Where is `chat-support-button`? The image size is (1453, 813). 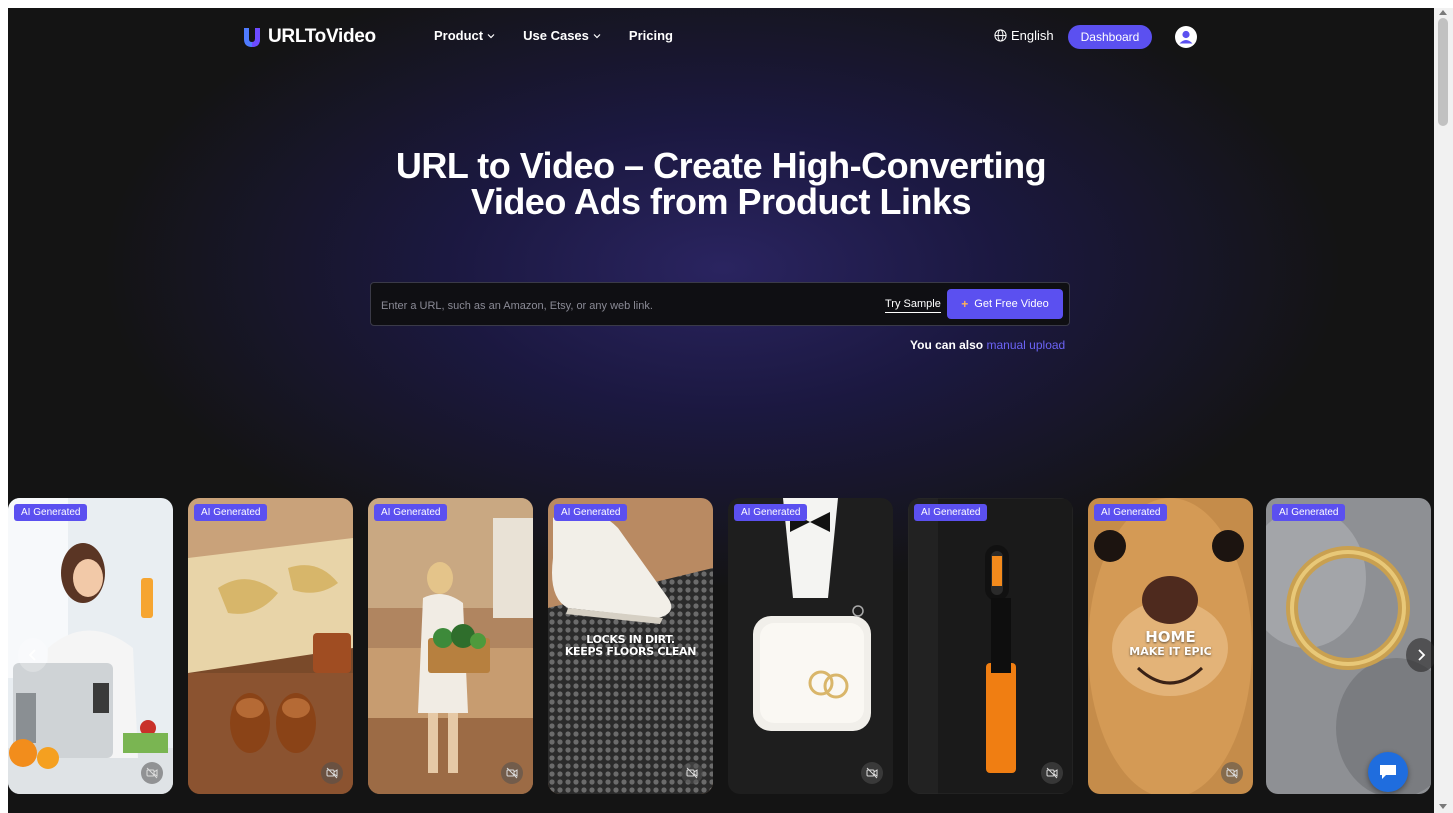 chat-support-button is located at coordinates (1388, 772).